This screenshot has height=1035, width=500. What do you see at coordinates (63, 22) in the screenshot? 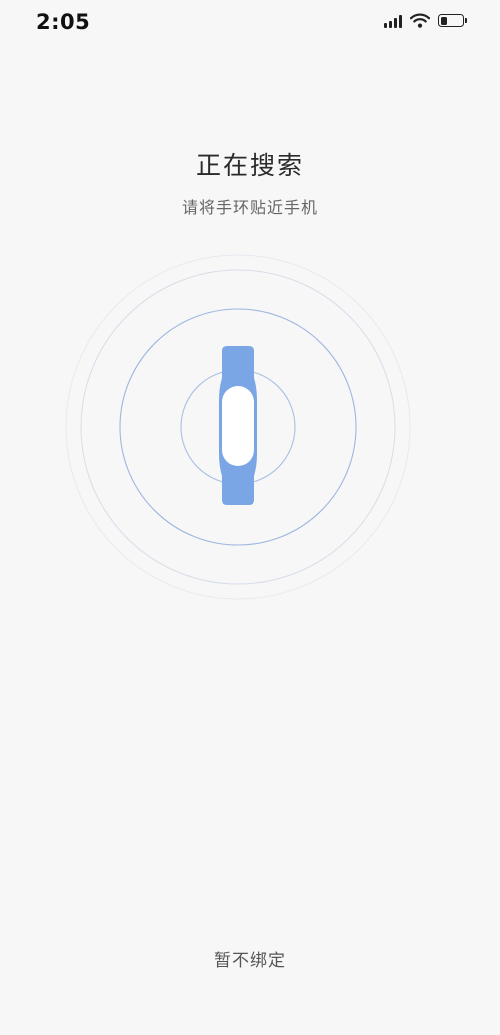
I see `status-time: 2:05` at bounding box center [63, 22].